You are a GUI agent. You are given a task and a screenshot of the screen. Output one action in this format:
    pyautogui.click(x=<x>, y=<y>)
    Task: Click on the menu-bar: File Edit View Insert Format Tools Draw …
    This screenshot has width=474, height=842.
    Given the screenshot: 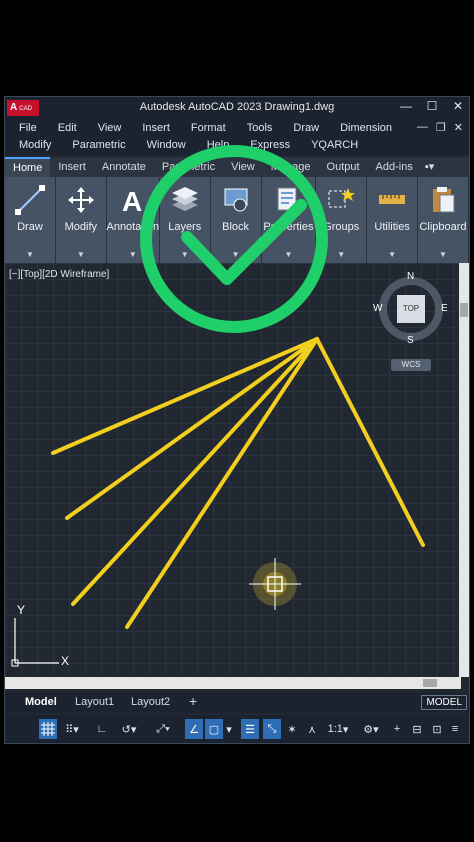 What is the action you would take?
    pyautogui.click(x=237, y=137)
    